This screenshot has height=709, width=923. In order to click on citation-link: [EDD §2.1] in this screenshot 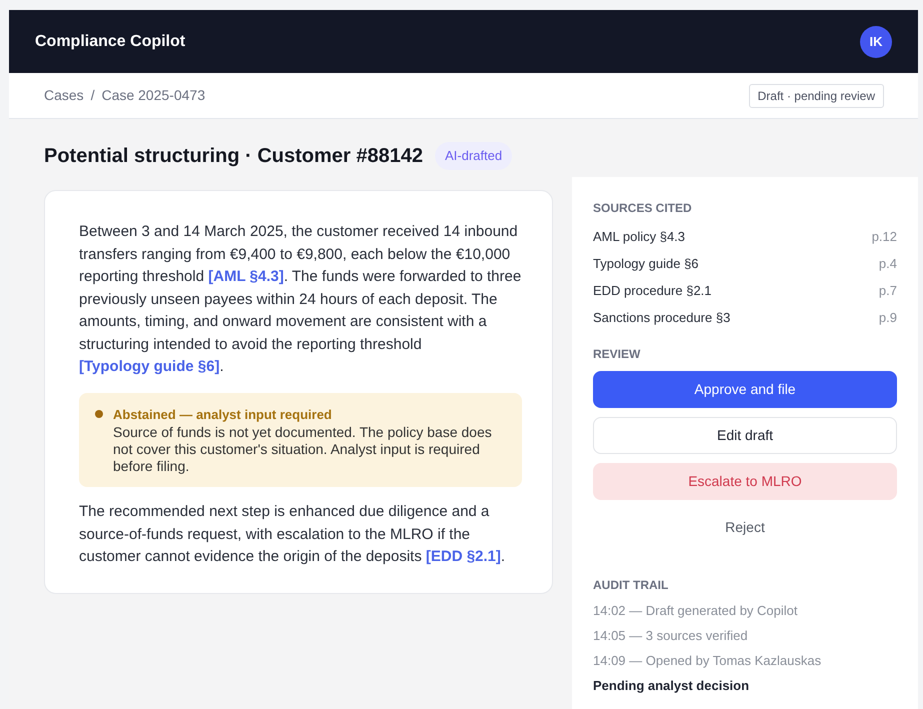, I will do `click(463, 556)`.